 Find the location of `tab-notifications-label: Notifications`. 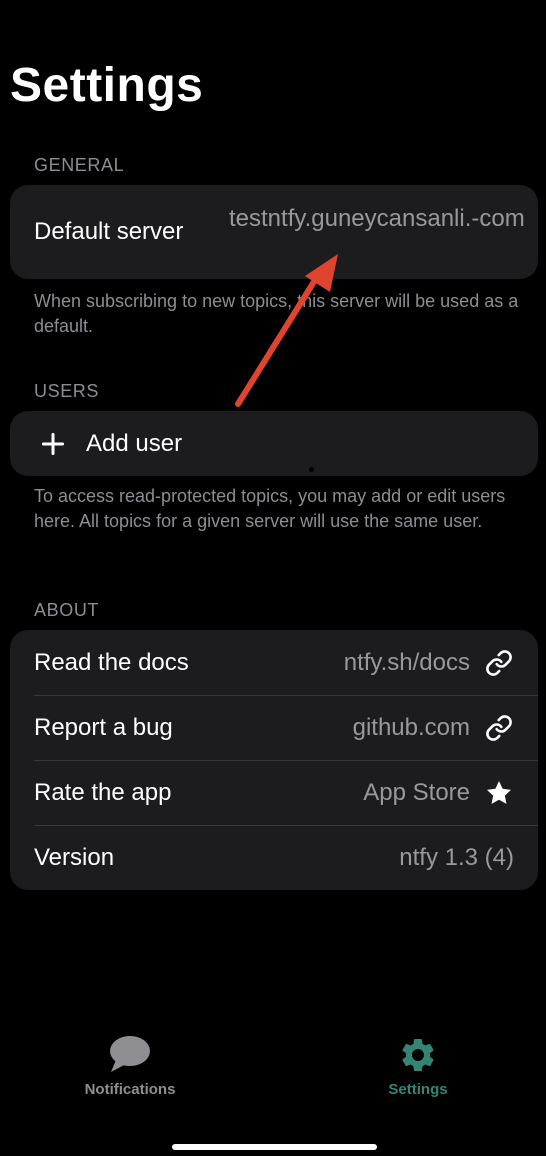

tab-notifications-label: Notifications is located at coordinates (130, 1089).